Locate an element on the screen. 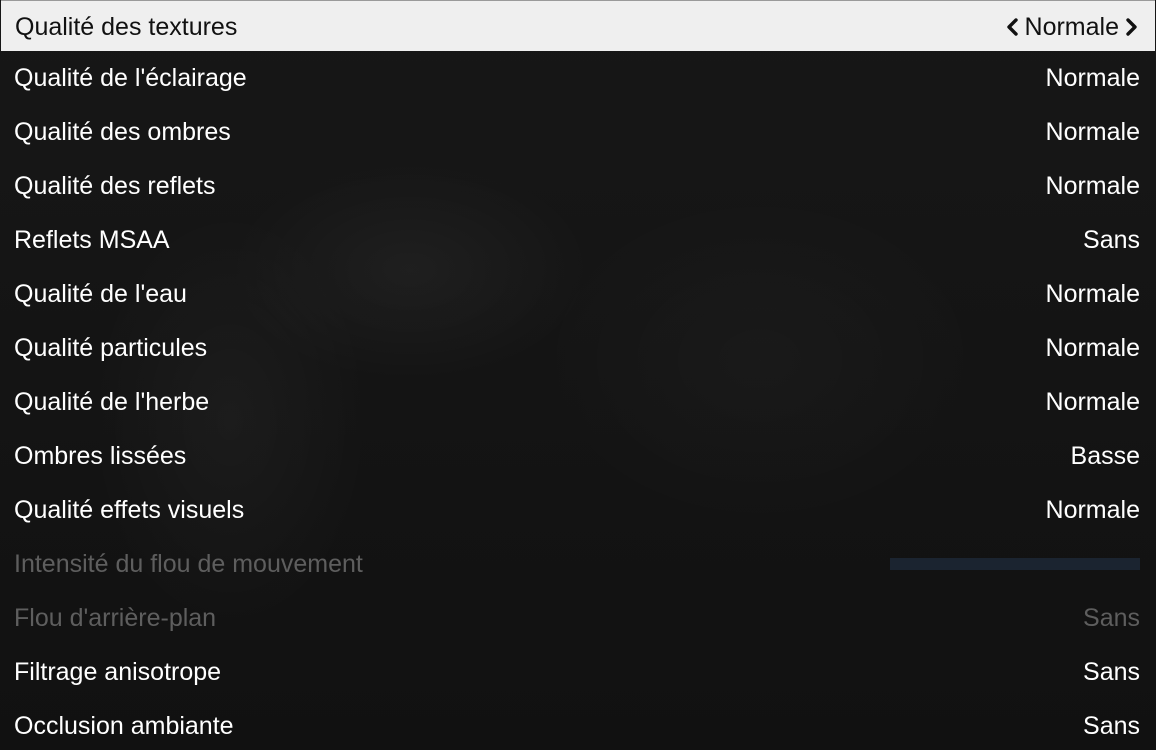 The width and height of the screenshot is (1156, 750). chevron-left-icon is located at coordinates (1012, 27).